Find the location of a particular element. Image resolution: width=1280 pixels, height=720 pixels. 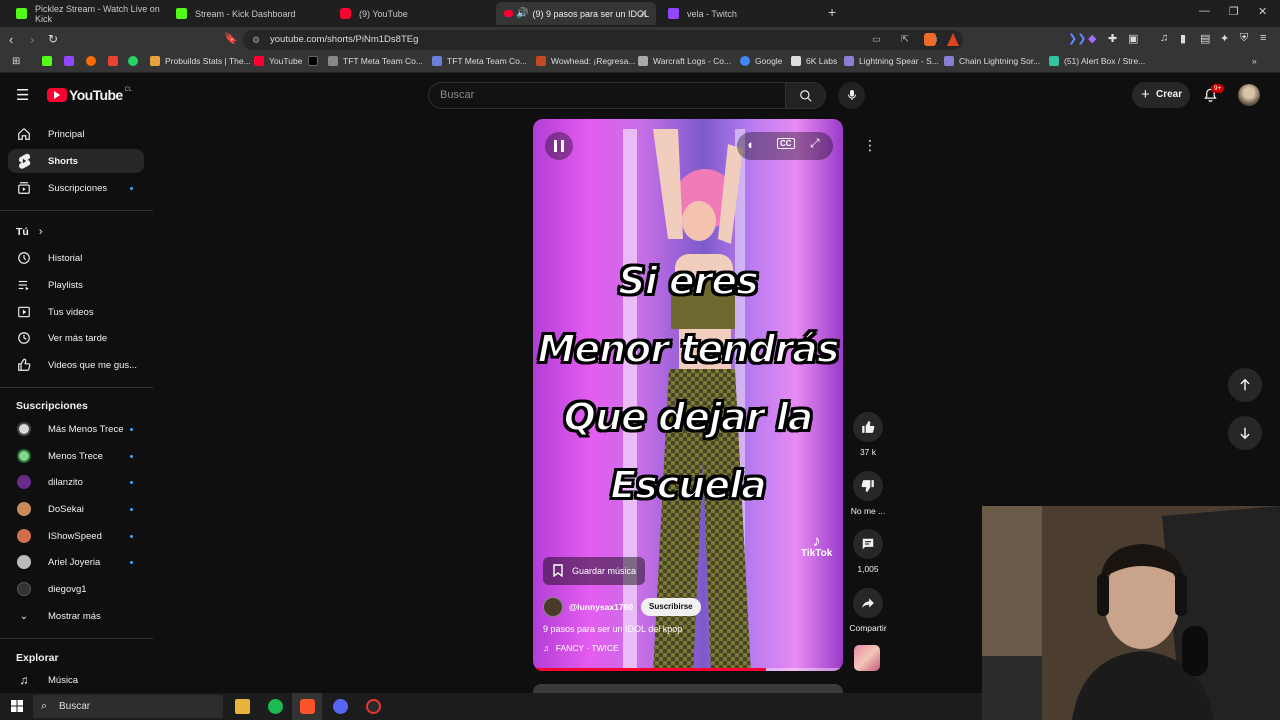

sidebar-subscription: DoSekai is located at coordinates (76, 509).